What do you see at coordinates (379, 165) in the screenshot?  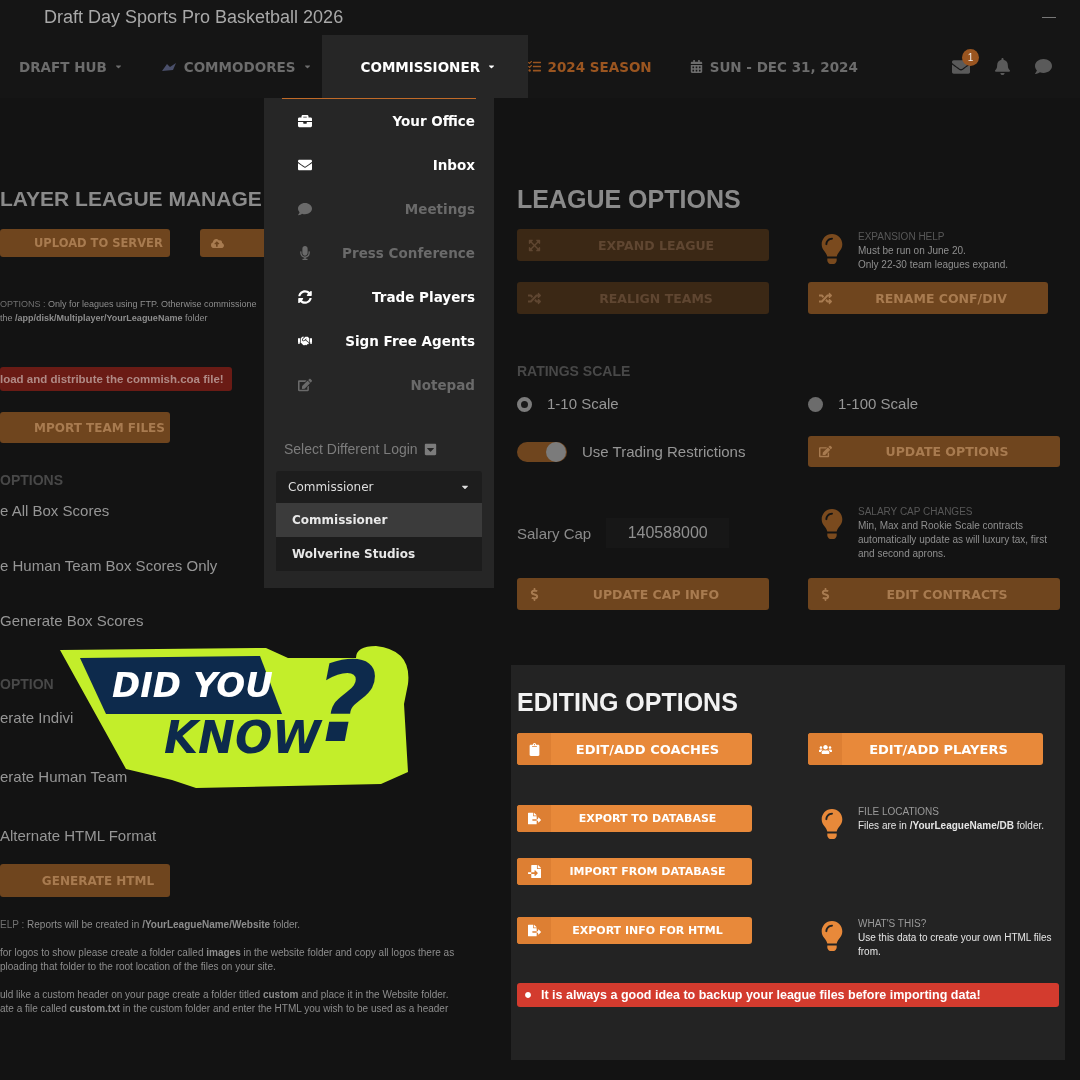 I see `menu-item: Inbox` at bounding box center [379, 165].